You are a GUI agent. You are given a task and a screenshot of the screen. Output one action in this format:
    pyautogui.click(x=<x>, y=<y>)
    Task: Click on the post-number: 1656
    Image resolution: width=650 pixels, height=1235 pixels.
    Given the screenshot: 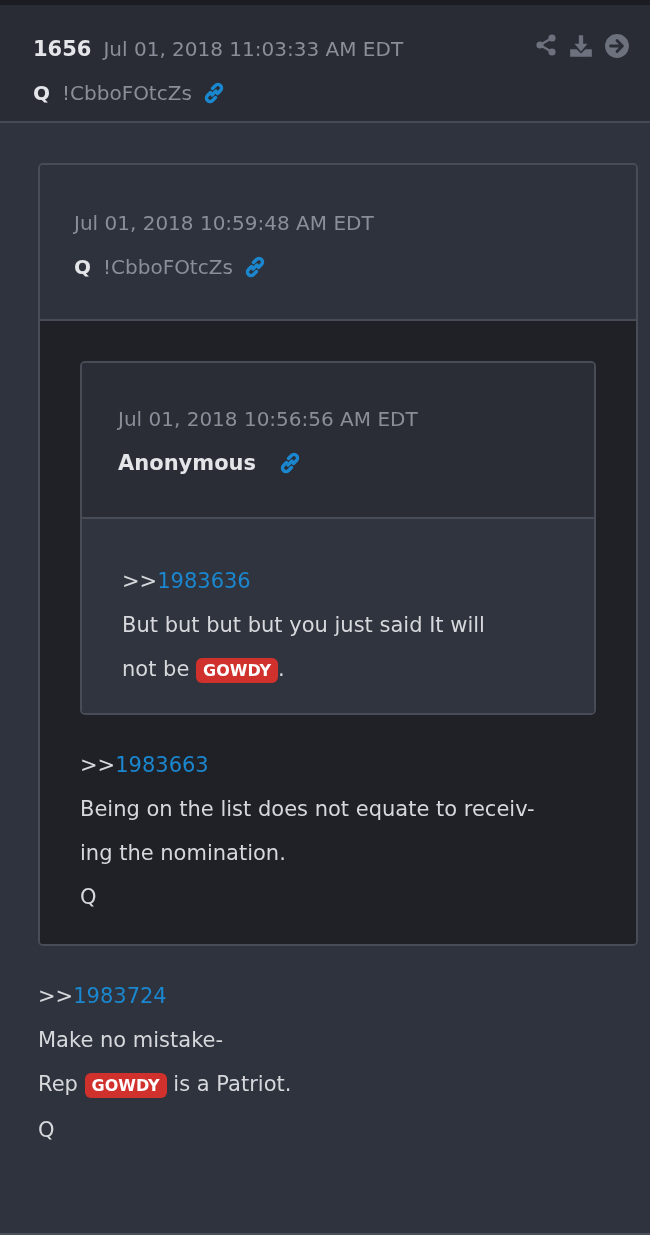 What is the action you would take?
    pyautogui.click(x=62, y=49)
    